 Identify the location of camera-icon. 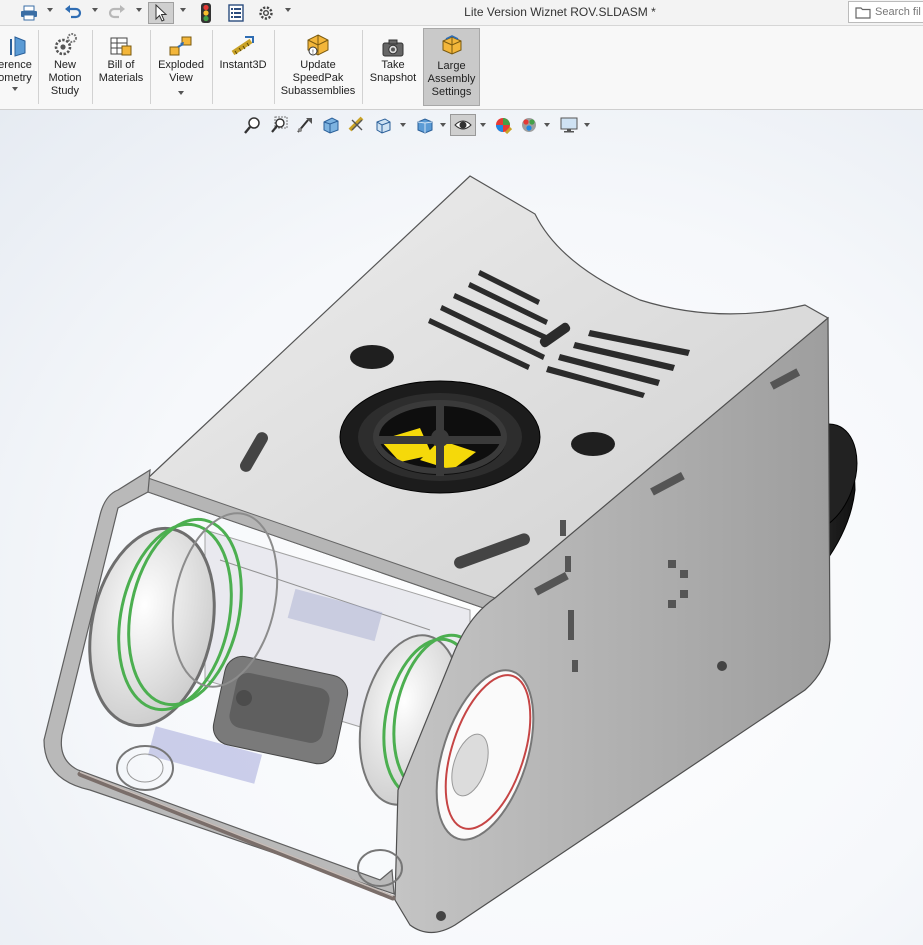
(393, 48).